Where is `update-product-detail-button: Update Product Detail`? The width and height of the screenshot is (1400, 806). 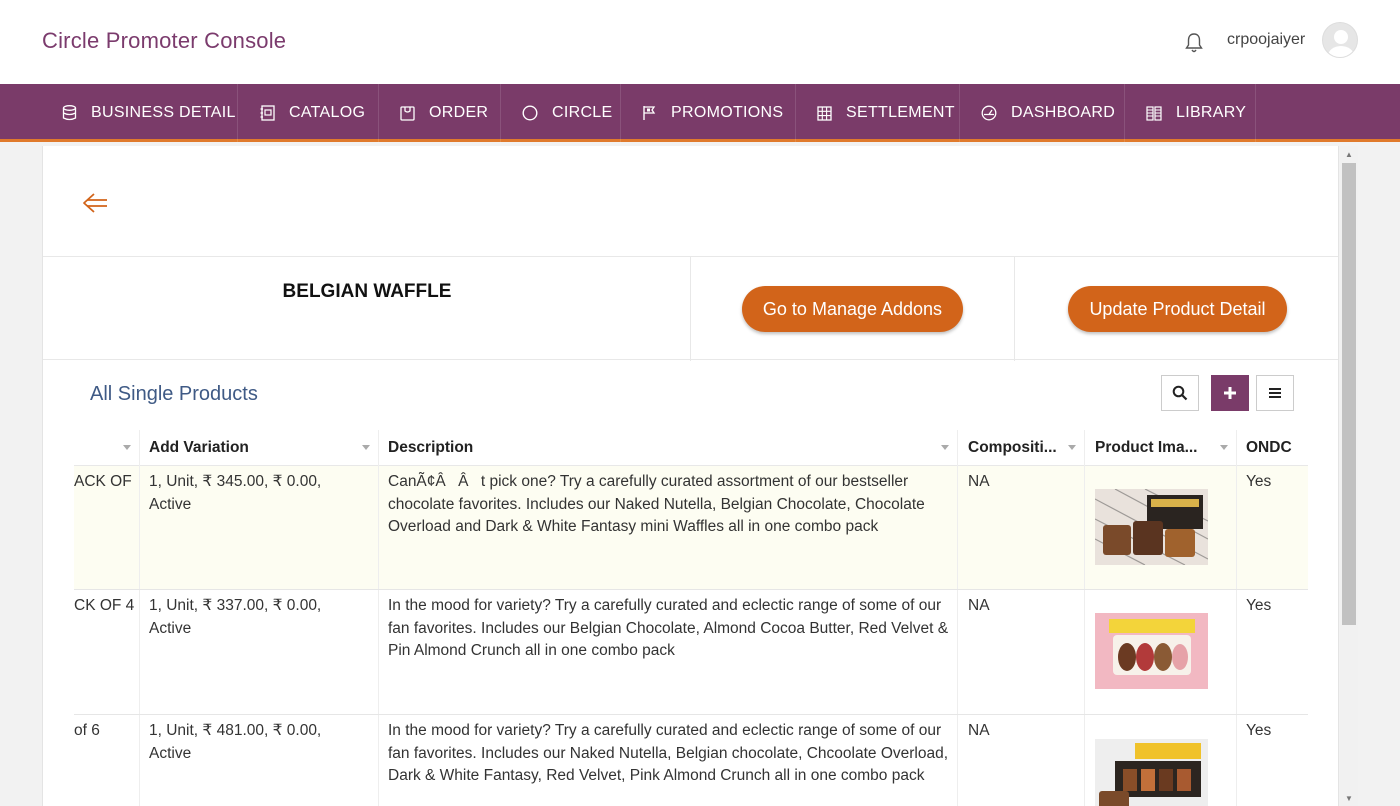 update-product-detail-button: Update Product Detail is located at coordinates (1177, 309).